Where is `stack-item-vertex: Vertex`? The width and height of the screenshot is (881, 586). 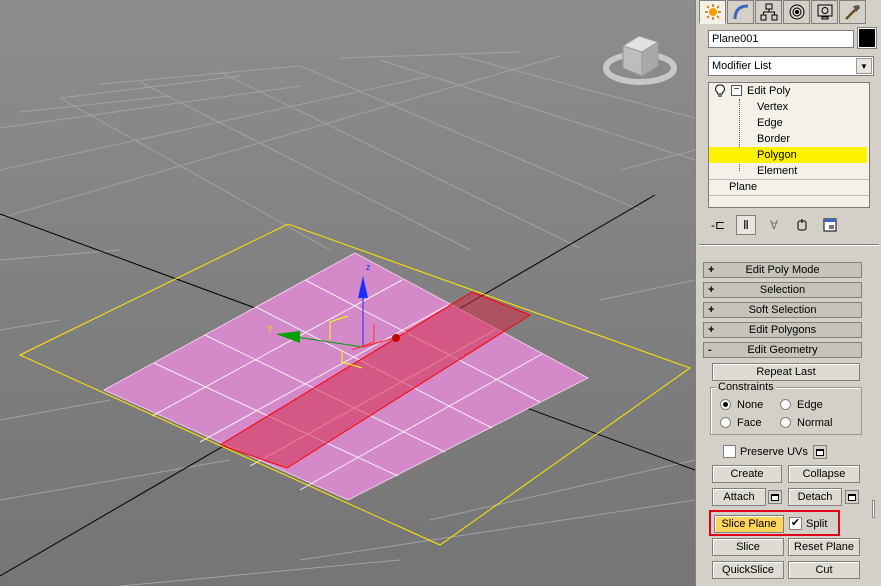
stack-item-vertex: Vertex is located at coordinates (772, 107).